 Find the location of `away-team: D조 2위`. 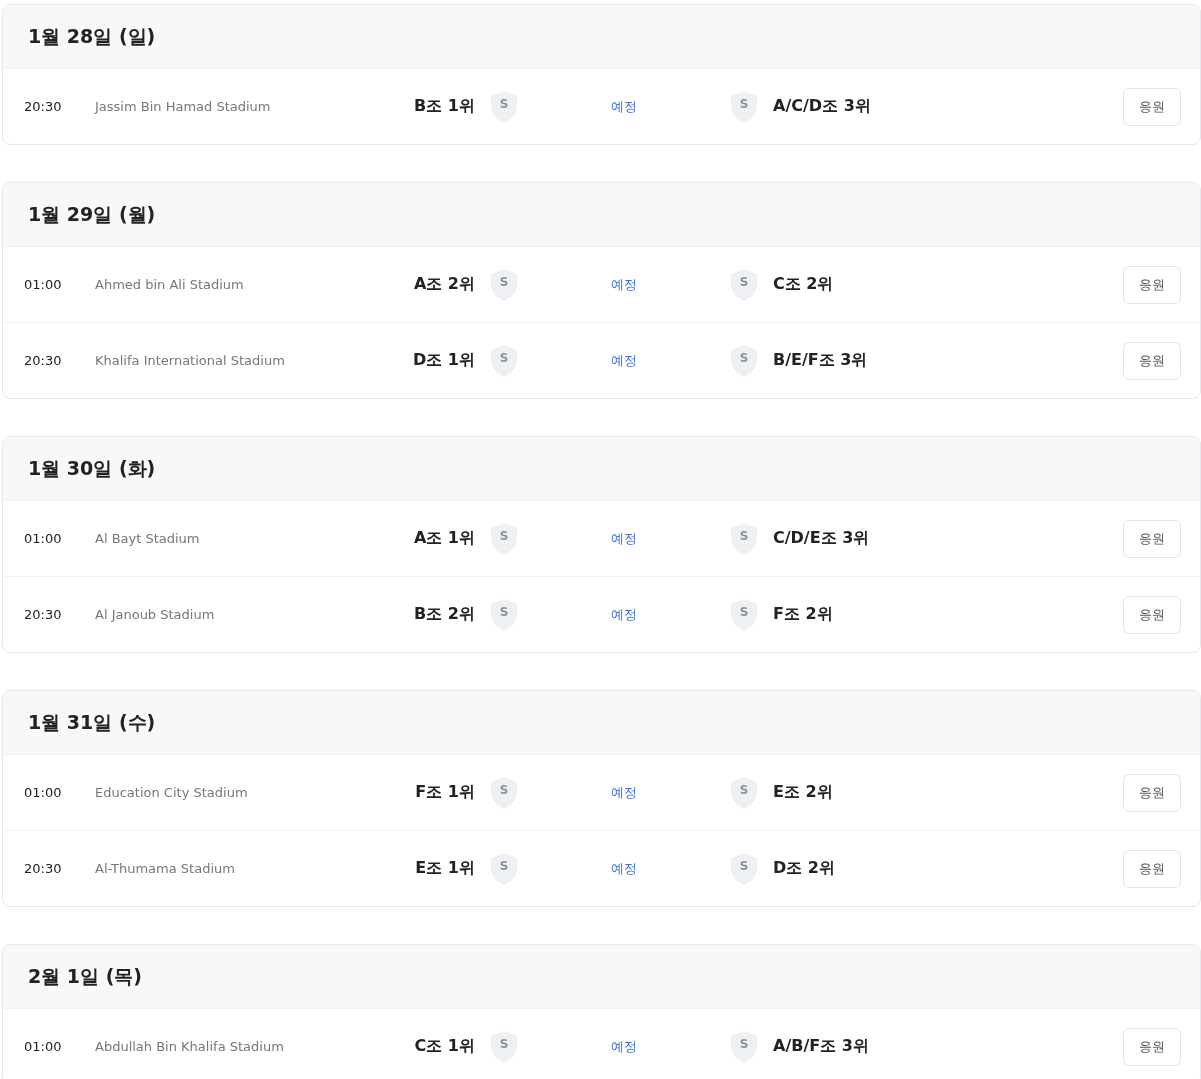

away-team: D조 2위 is located at coordinates (804, 868).